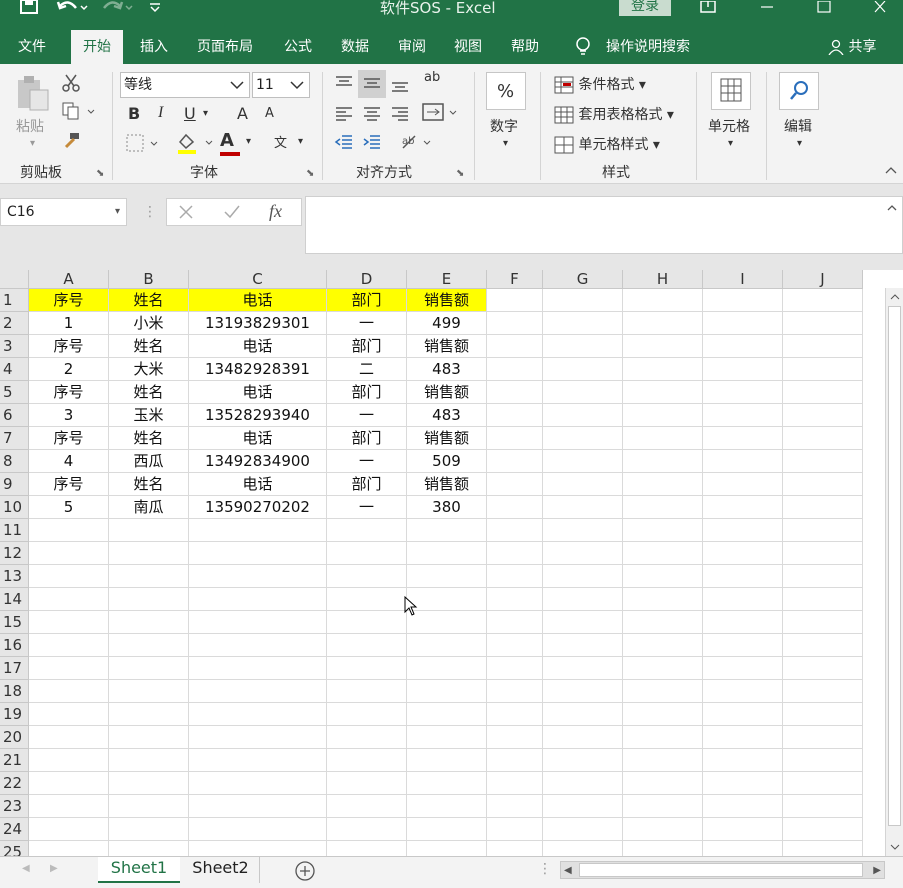 This screenshot has width=903, height=888. I want to click on cell-b25, so click(149, 848).